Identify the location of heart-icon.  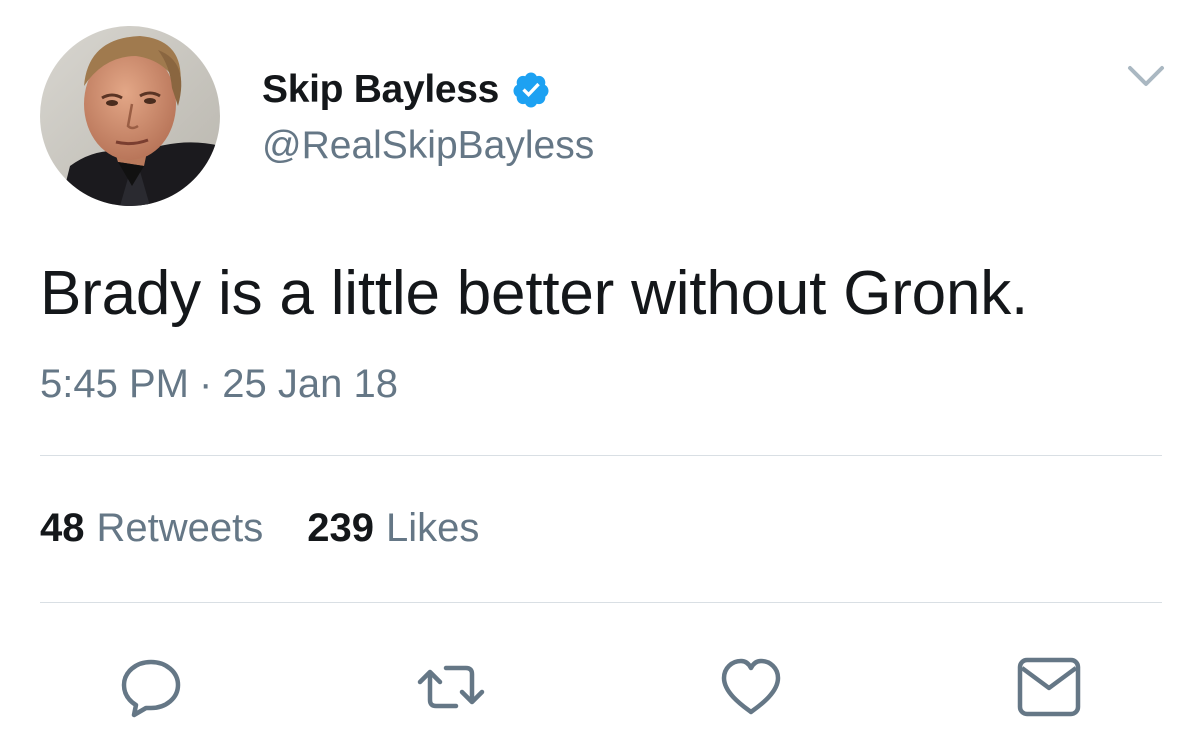
(751, 686).